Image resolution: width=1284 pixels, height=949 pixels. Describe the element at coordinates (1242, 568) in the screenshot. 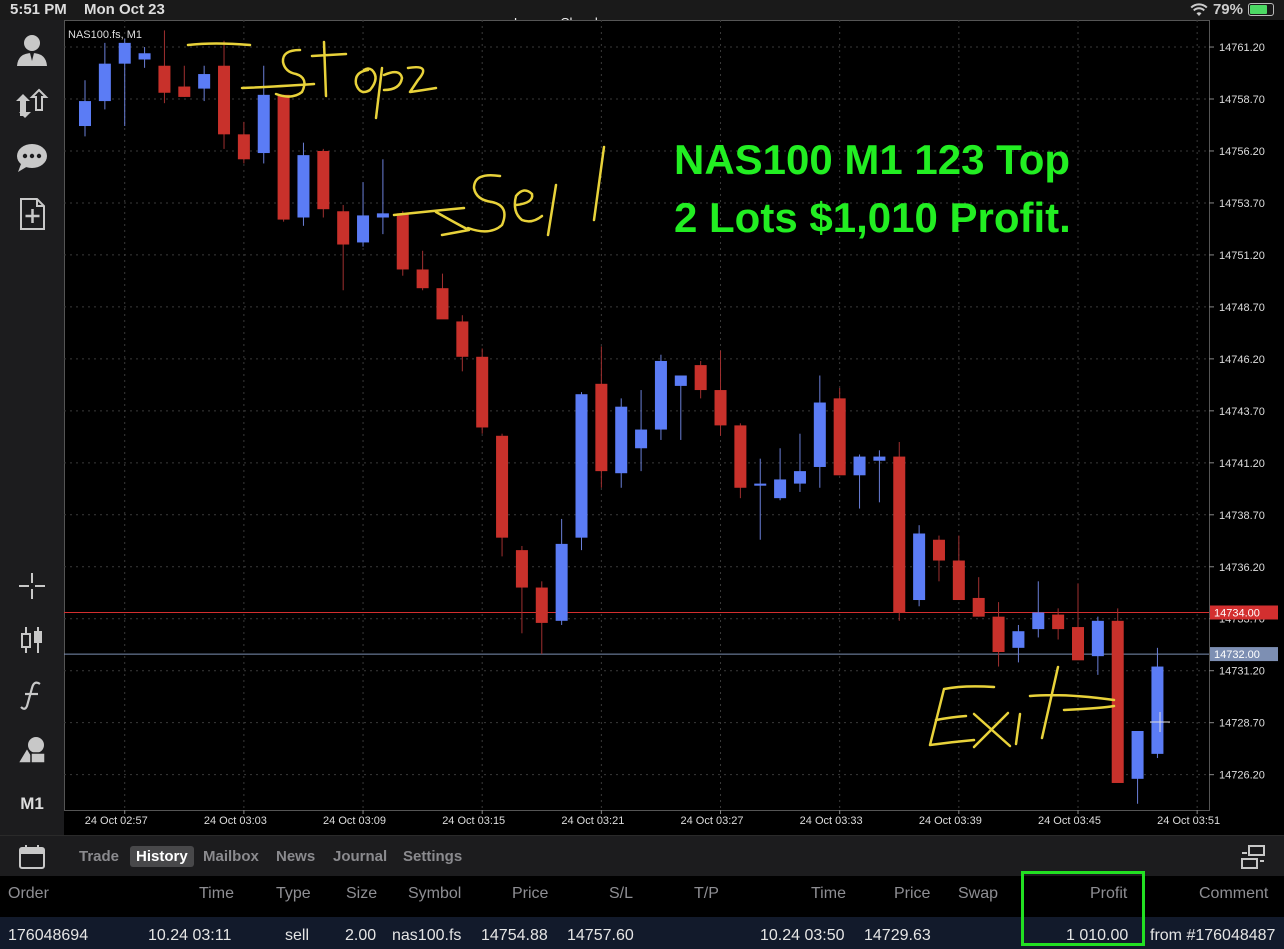

I see `y-tick-label: 14736.20` at that location.